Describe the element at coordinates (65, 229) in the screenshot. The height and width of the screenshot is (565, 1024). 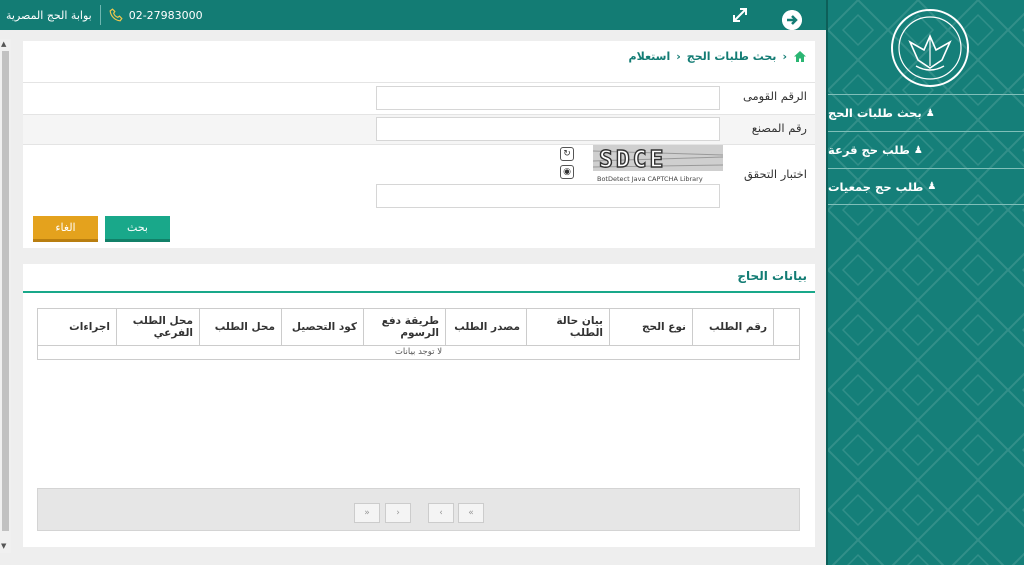
I see `cancel-button: الغاء` at that location.